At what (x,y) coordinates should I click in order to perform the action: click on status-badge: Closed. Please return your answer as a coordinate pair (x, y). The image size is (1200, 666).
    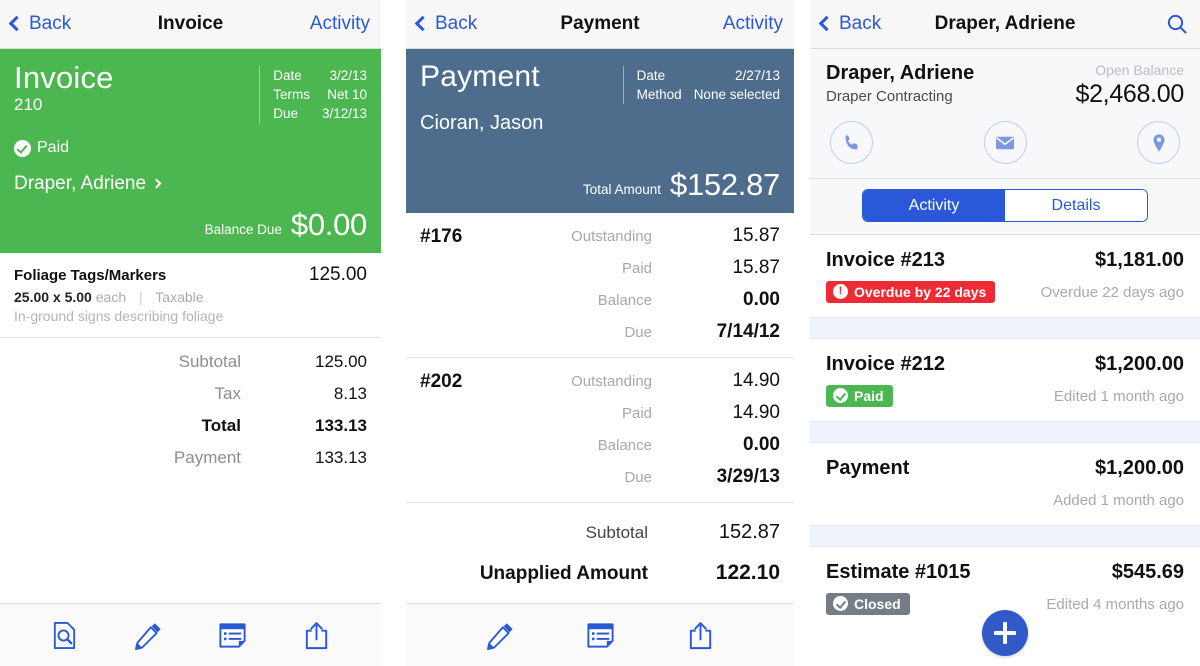
    Looking at the image, I should click on (868, 604).